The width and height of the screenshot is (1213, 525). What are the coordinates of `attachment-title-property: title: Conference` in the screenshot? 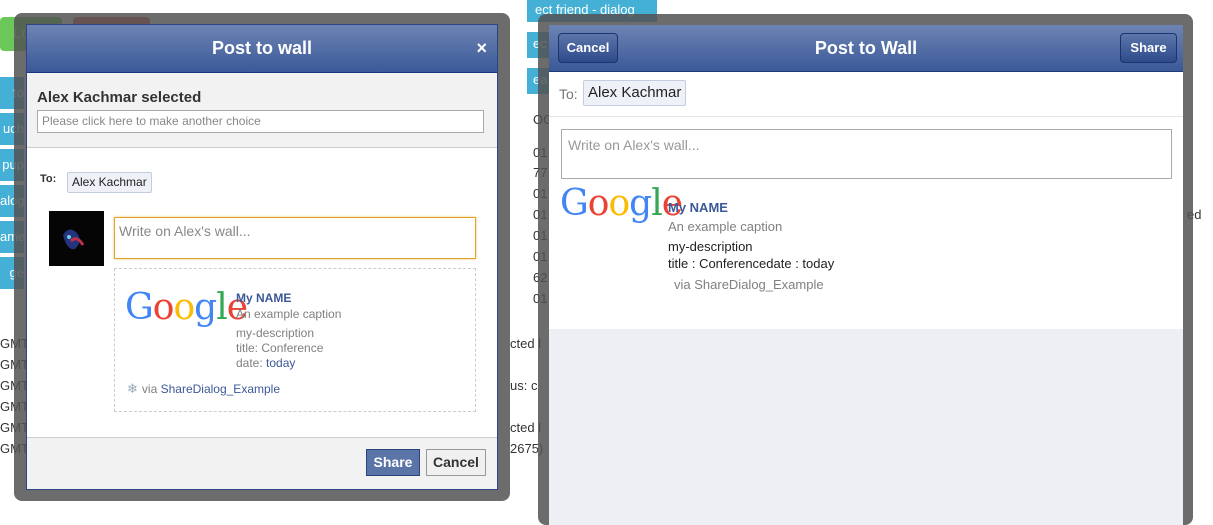 It's located at (279, 348).